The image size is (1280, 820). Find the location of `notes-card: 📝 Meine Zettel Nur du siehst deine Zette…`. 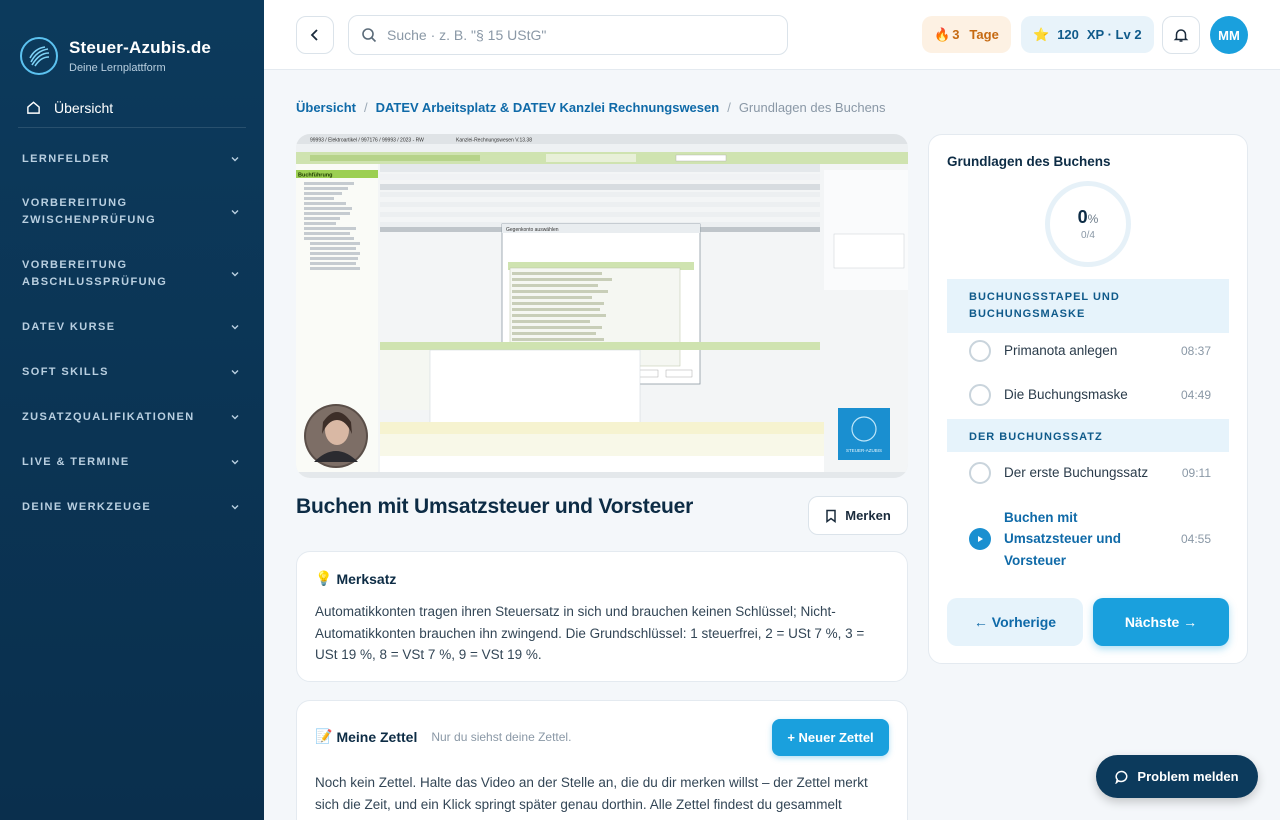

notes-card: 📝 Meine Zettel Nur du siehst deine Zette… is located at coordinates (602, 760).